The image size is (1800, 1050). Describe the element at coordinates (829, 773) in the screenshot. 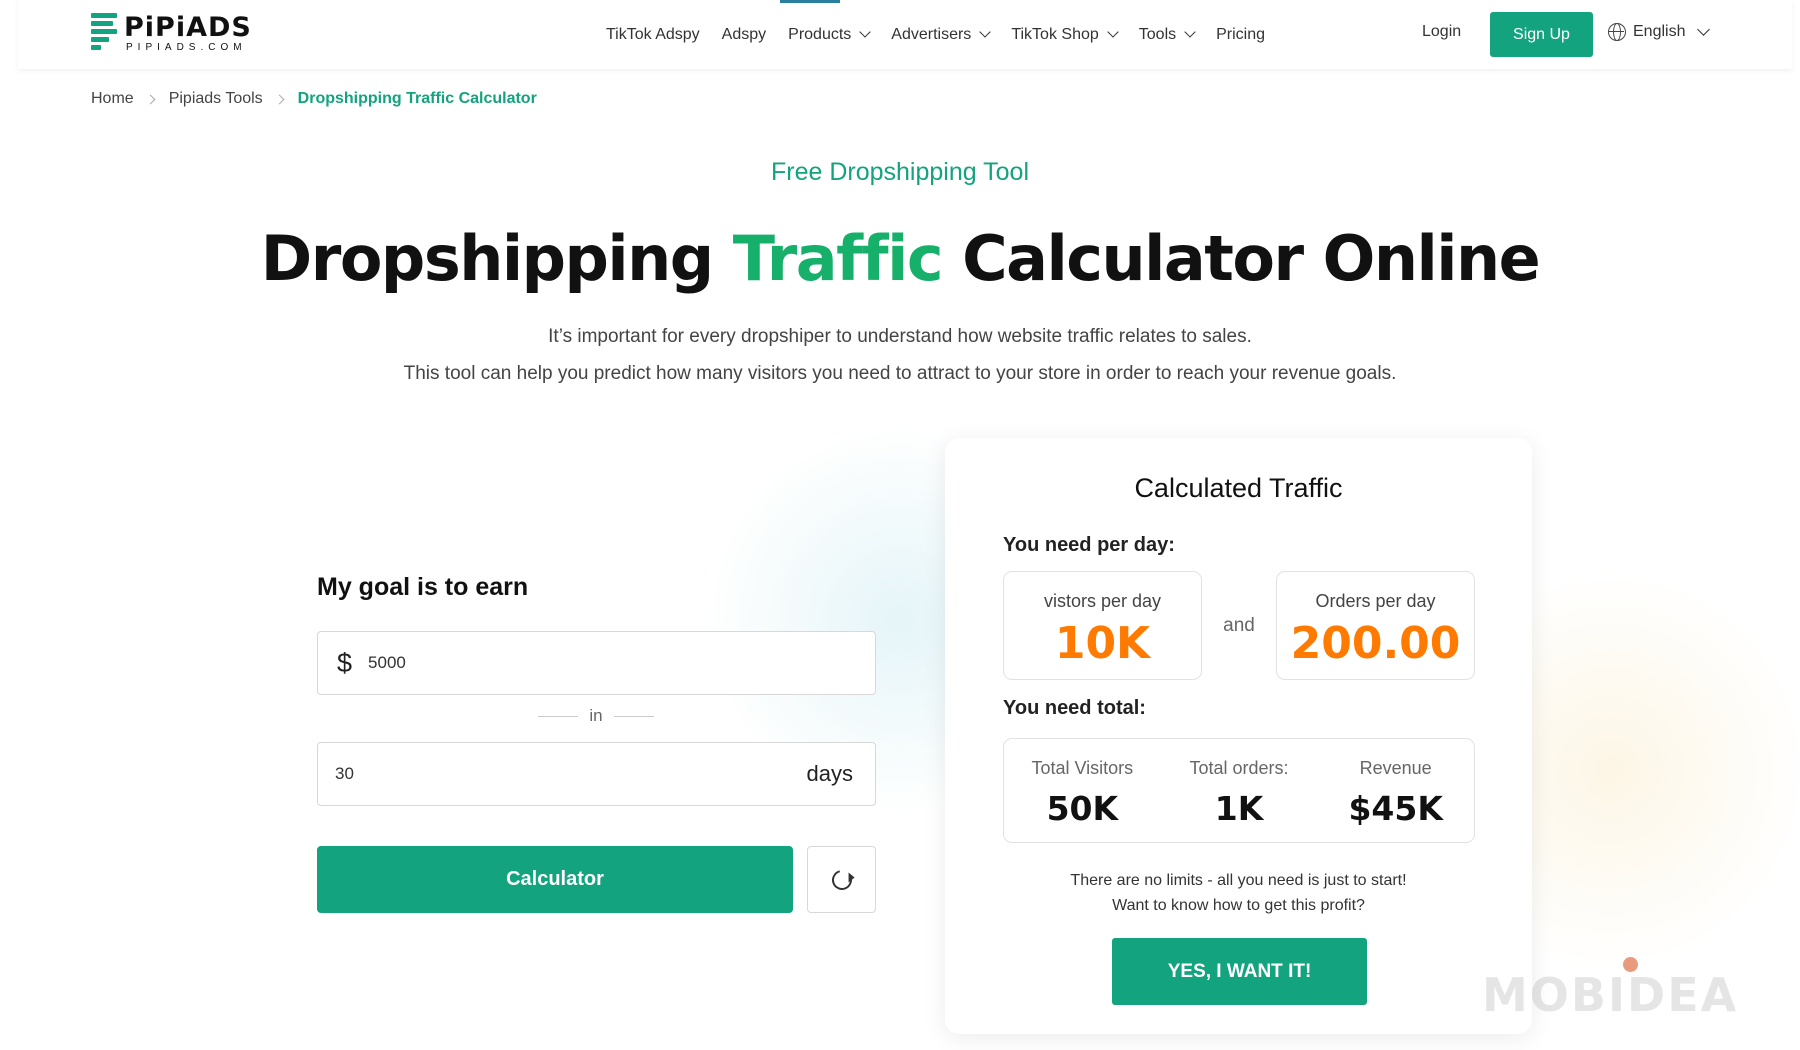

I see `days-unit-label: days` at that location.